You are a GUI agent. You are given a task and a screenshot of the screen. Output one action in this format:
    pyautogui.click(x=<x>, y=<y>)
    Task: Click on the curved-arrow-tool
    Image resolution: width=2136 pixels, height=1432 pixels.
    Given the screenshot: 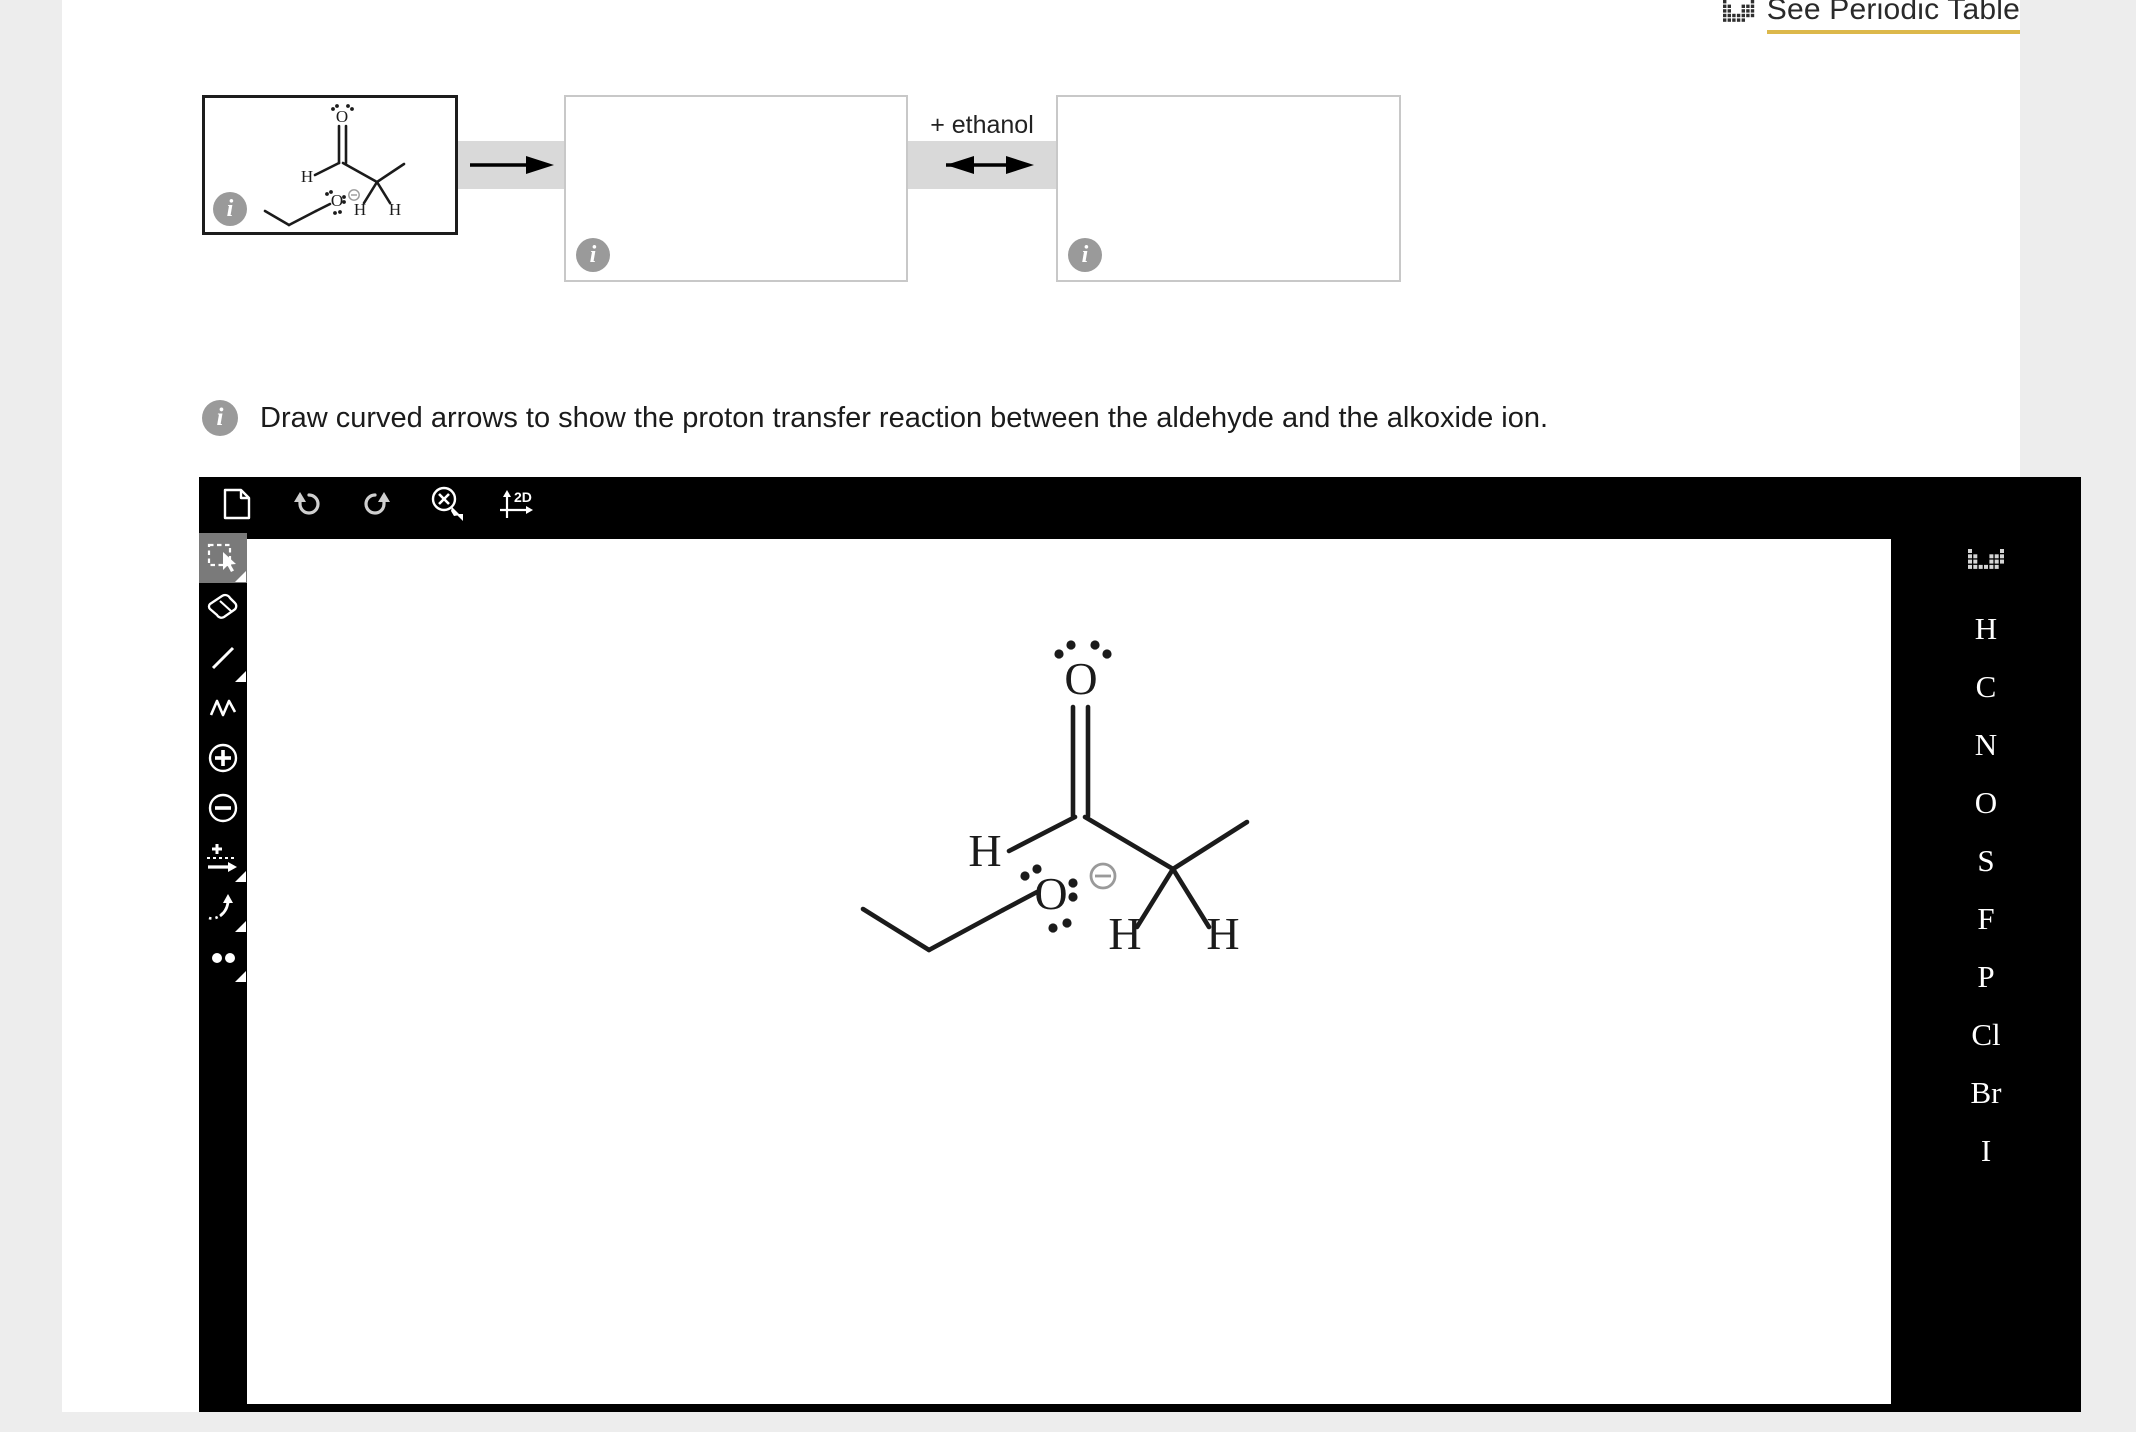 What is the action you would take?
    pyautogui.click(x=223, y=908)
    